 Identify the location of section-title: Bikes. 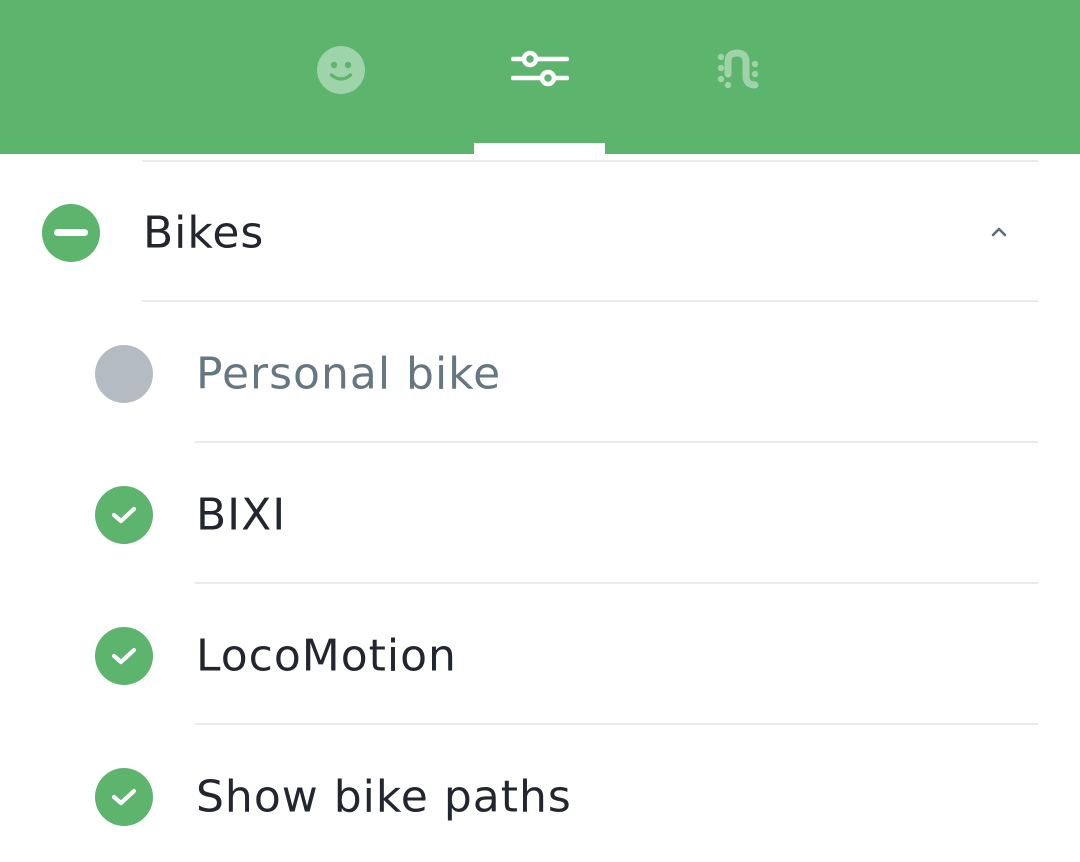
(204, 233).